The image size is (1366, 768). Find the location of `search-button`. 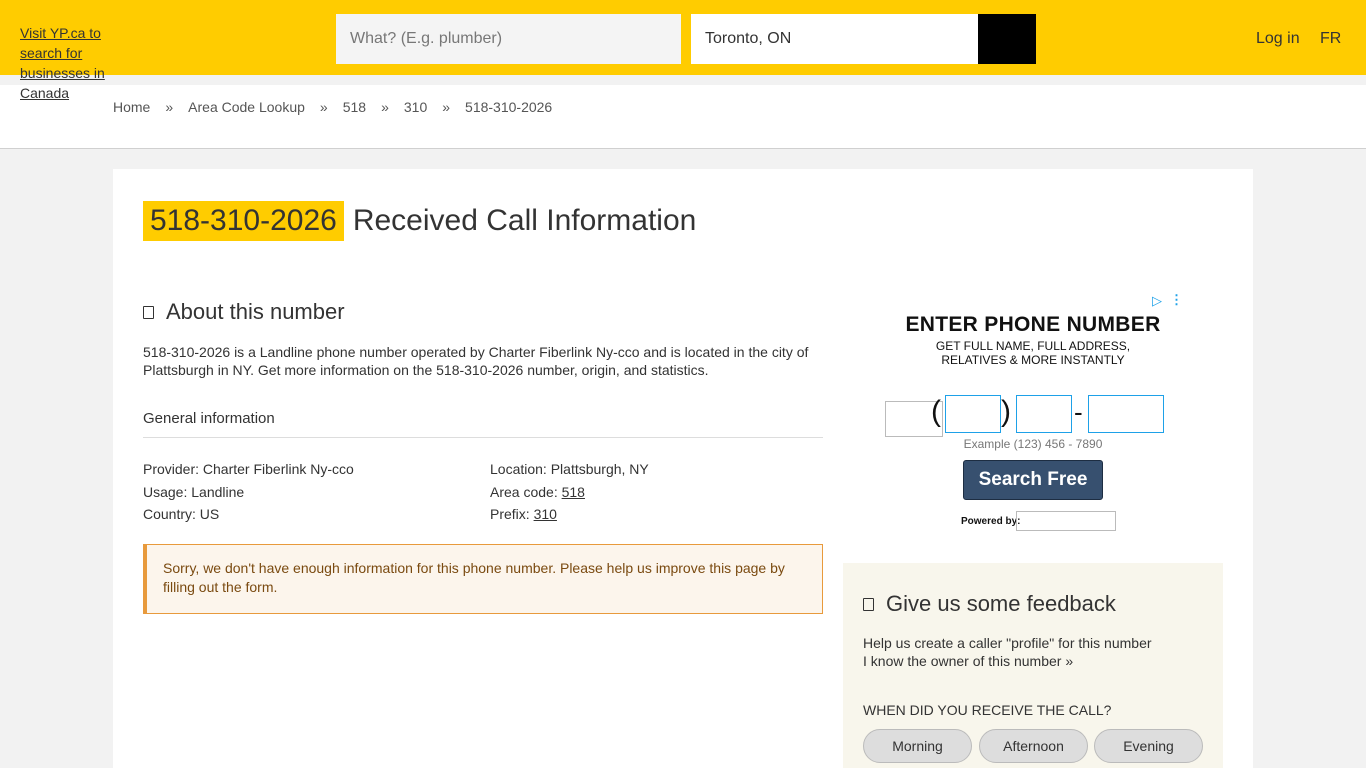

search-button is located at coordinates (1007, 39).